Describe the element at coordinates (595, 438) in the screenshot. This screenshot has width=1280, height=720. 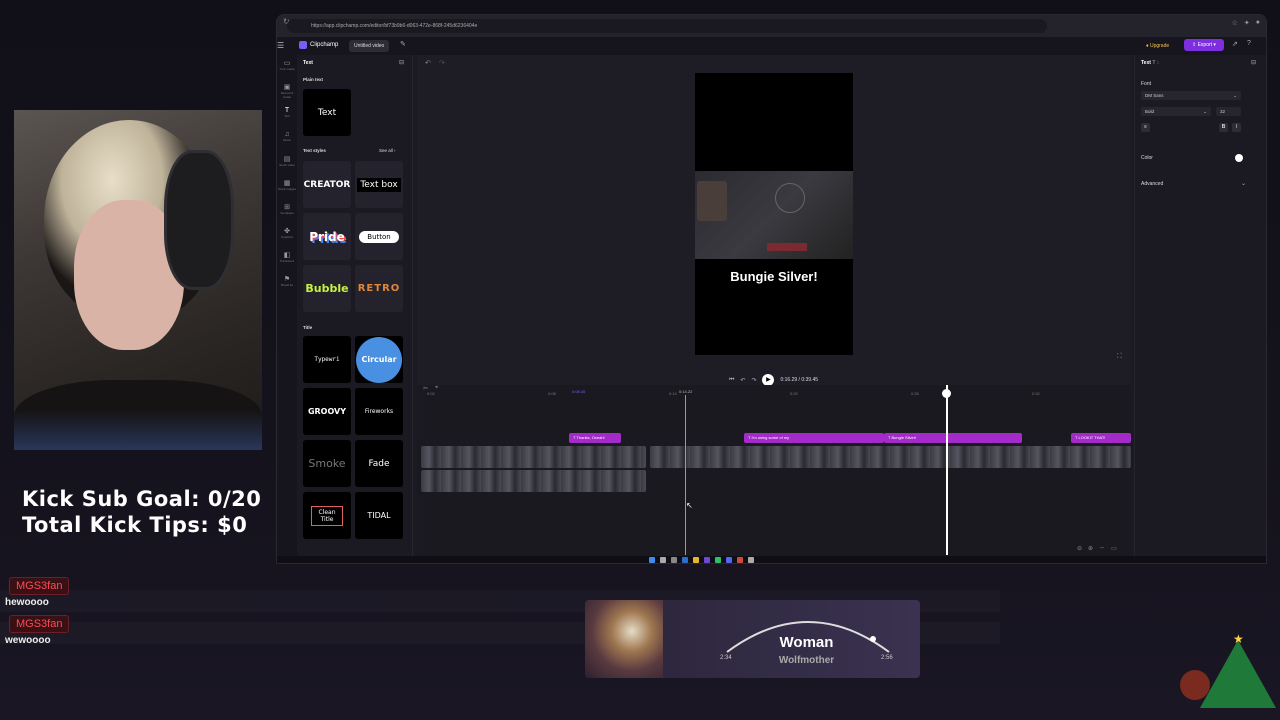
I see `text-clip: T Thanks, Oceah!` at that location.